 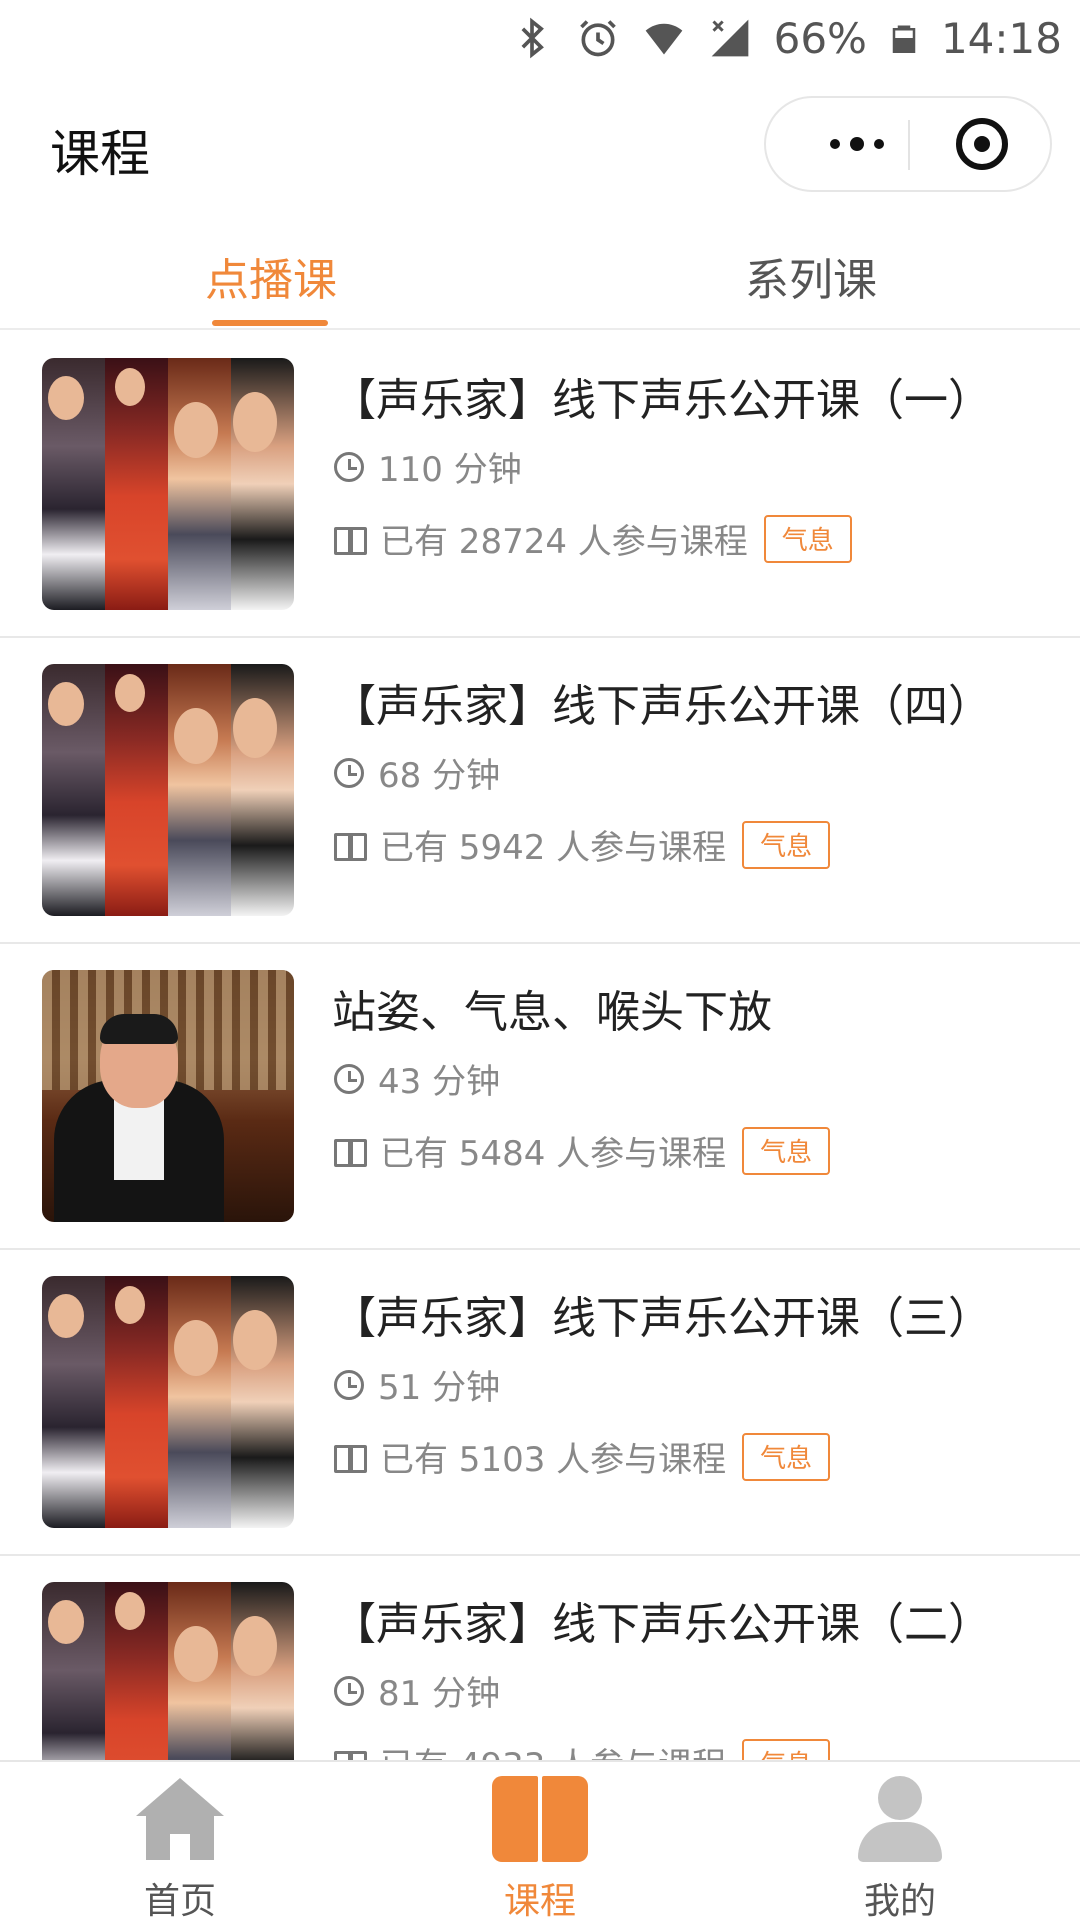 I want to click on course-duration: 110 分钟, so click(x=428, y=466).